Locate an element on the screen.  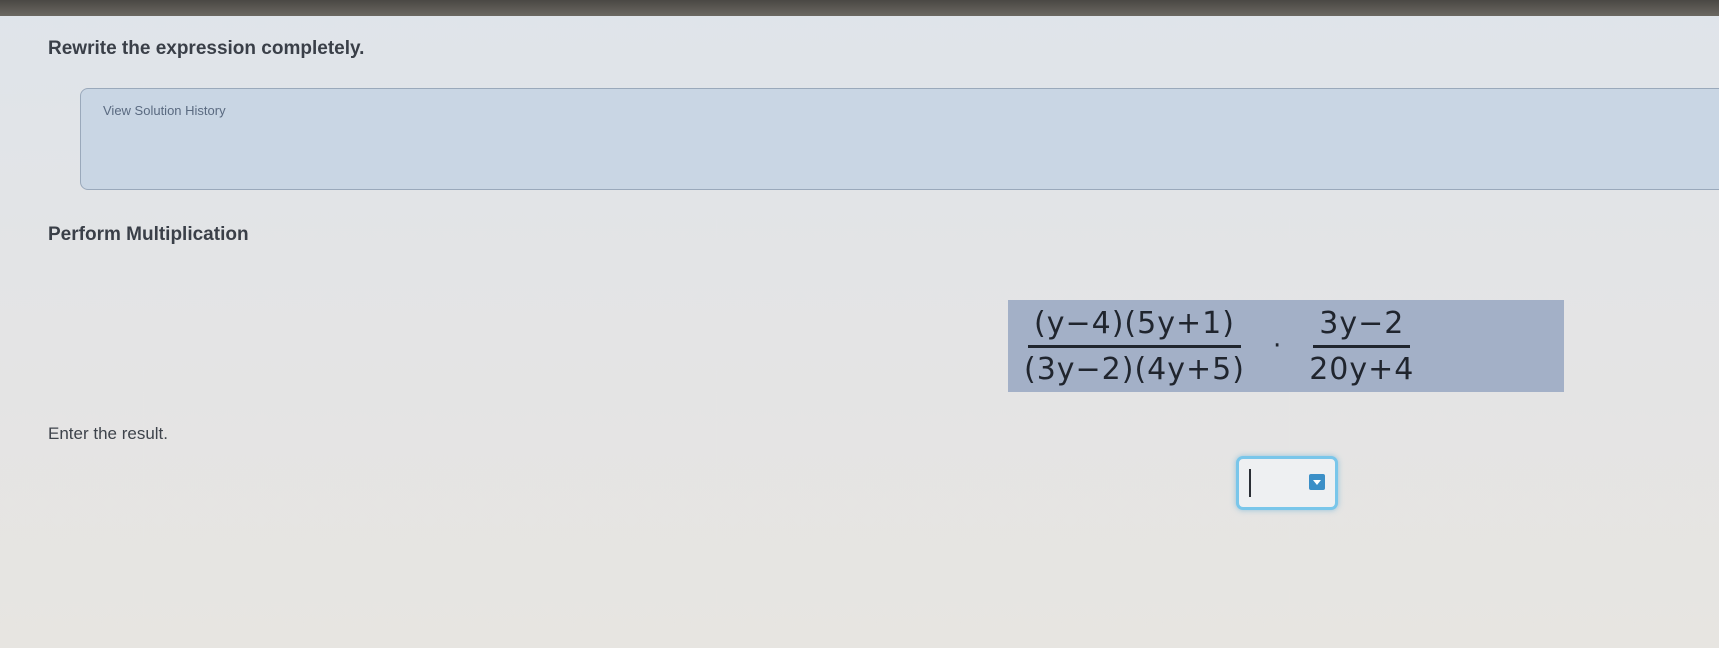
top-bar is located at coordinates (859, 8).